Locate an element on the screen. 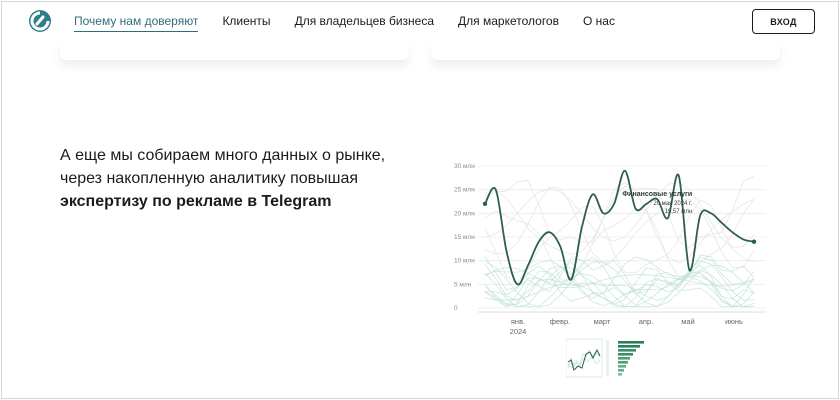 Image resolution: width=840 pixels, height=400 pixels. x-tick-label: апр. is located at coordinates (646, 321).